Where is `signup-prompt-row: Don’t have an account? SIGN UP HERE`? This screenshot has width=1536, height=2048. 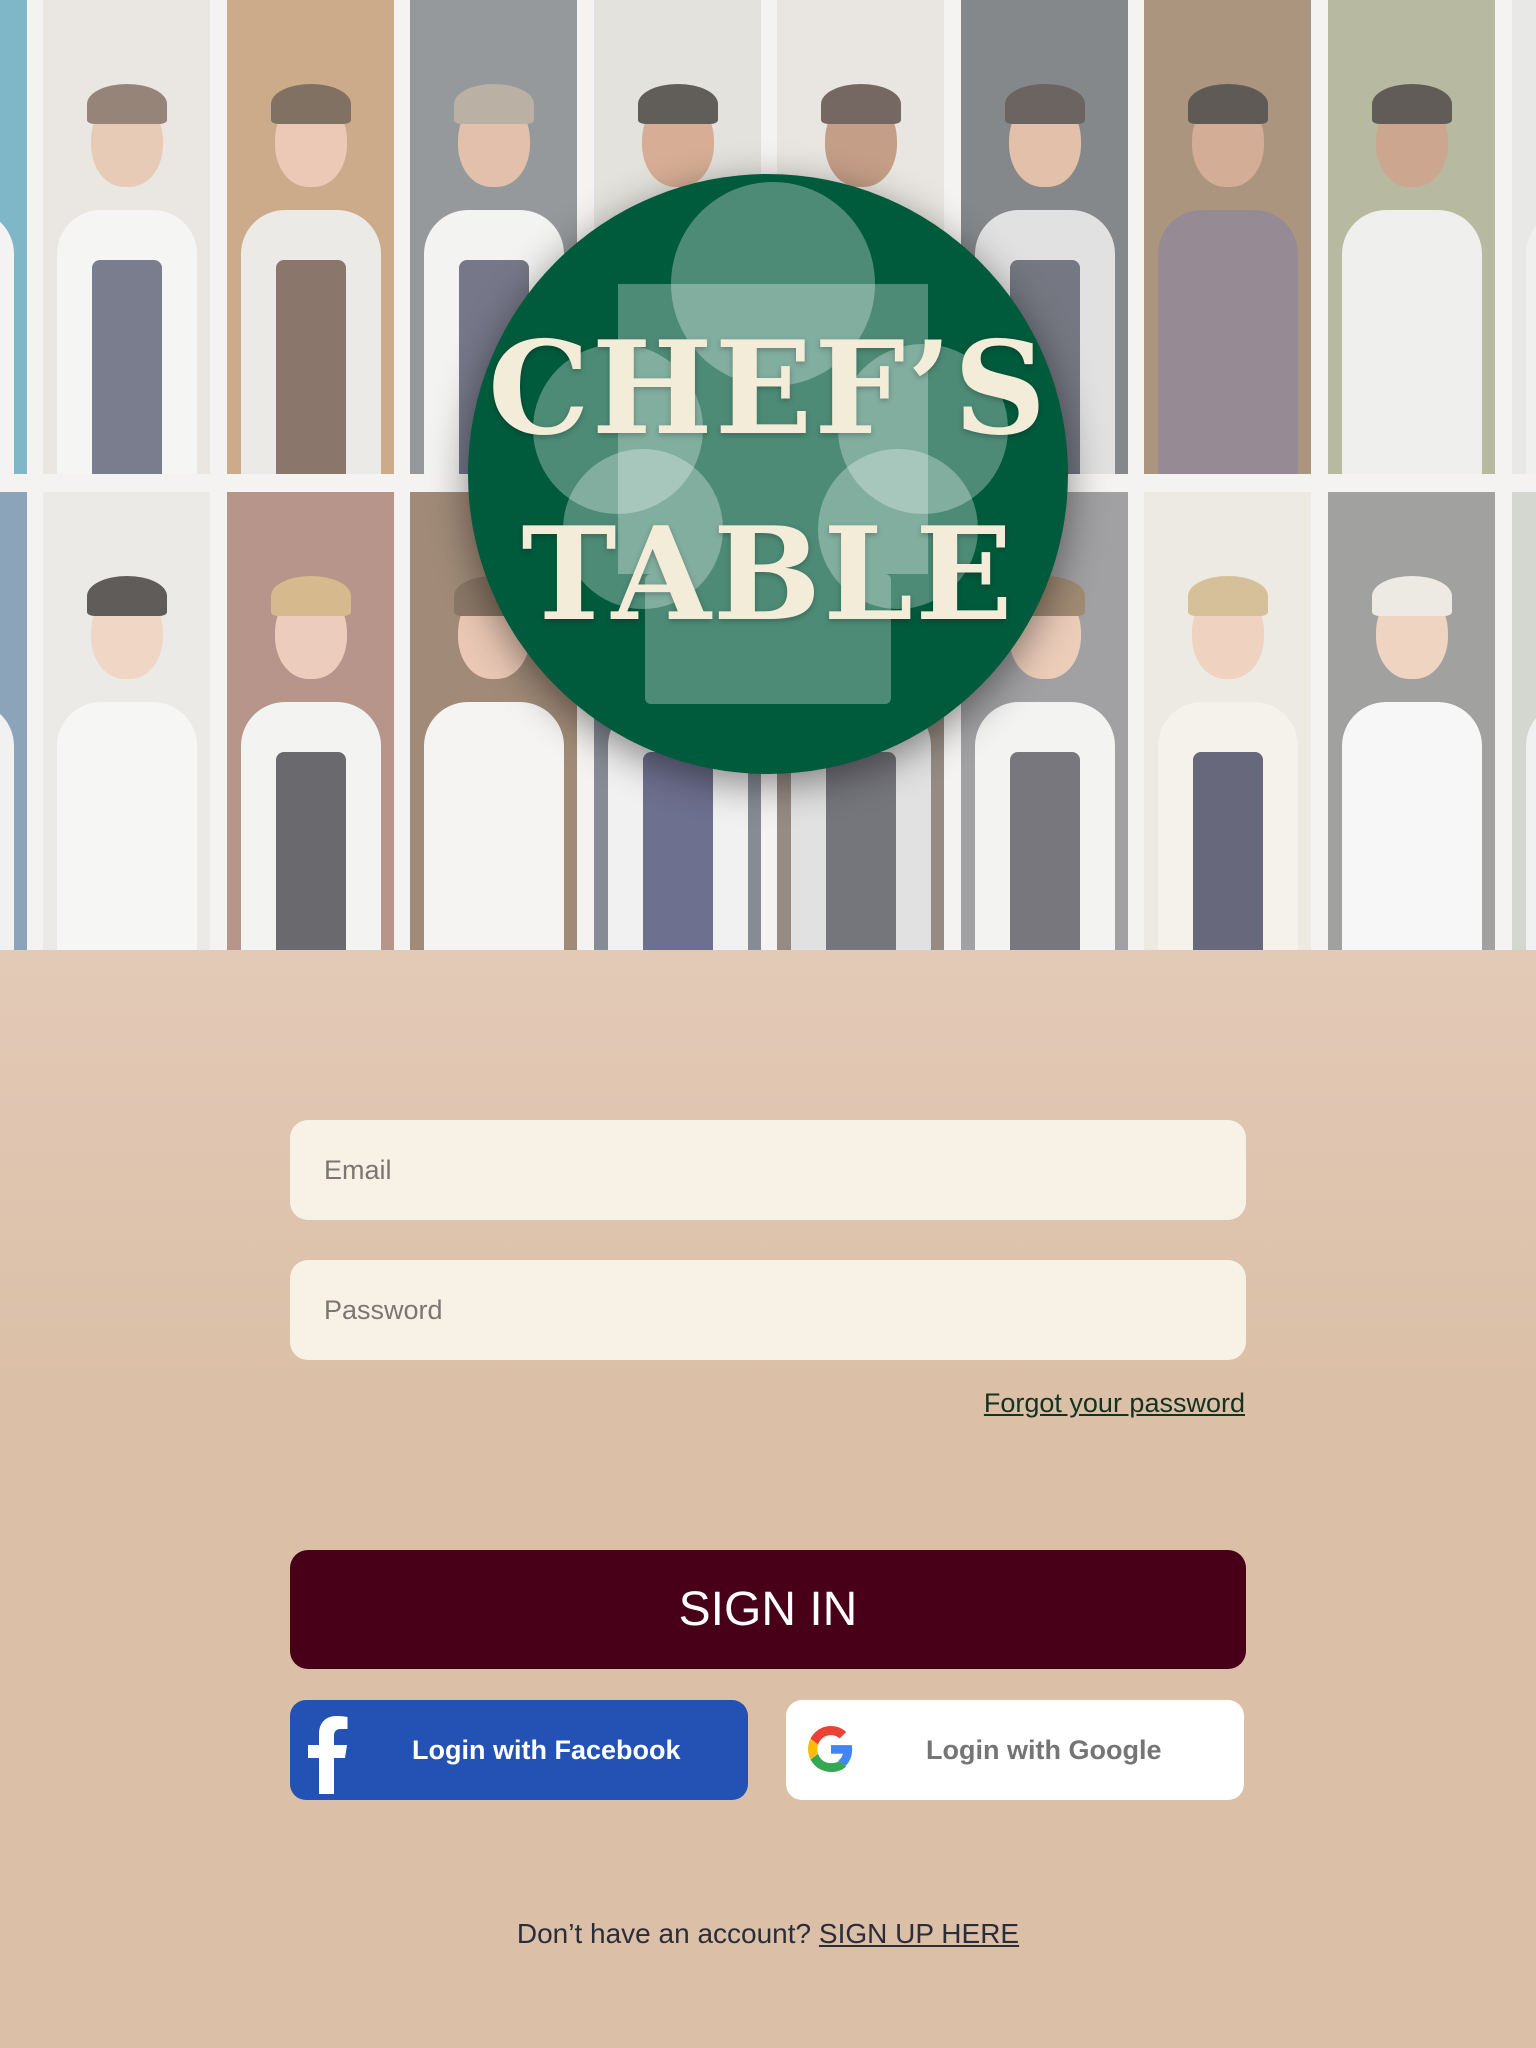
signup-prompt-row: Don’t have an account? SIGN UP HERE is located at coordinates (768, 1934).